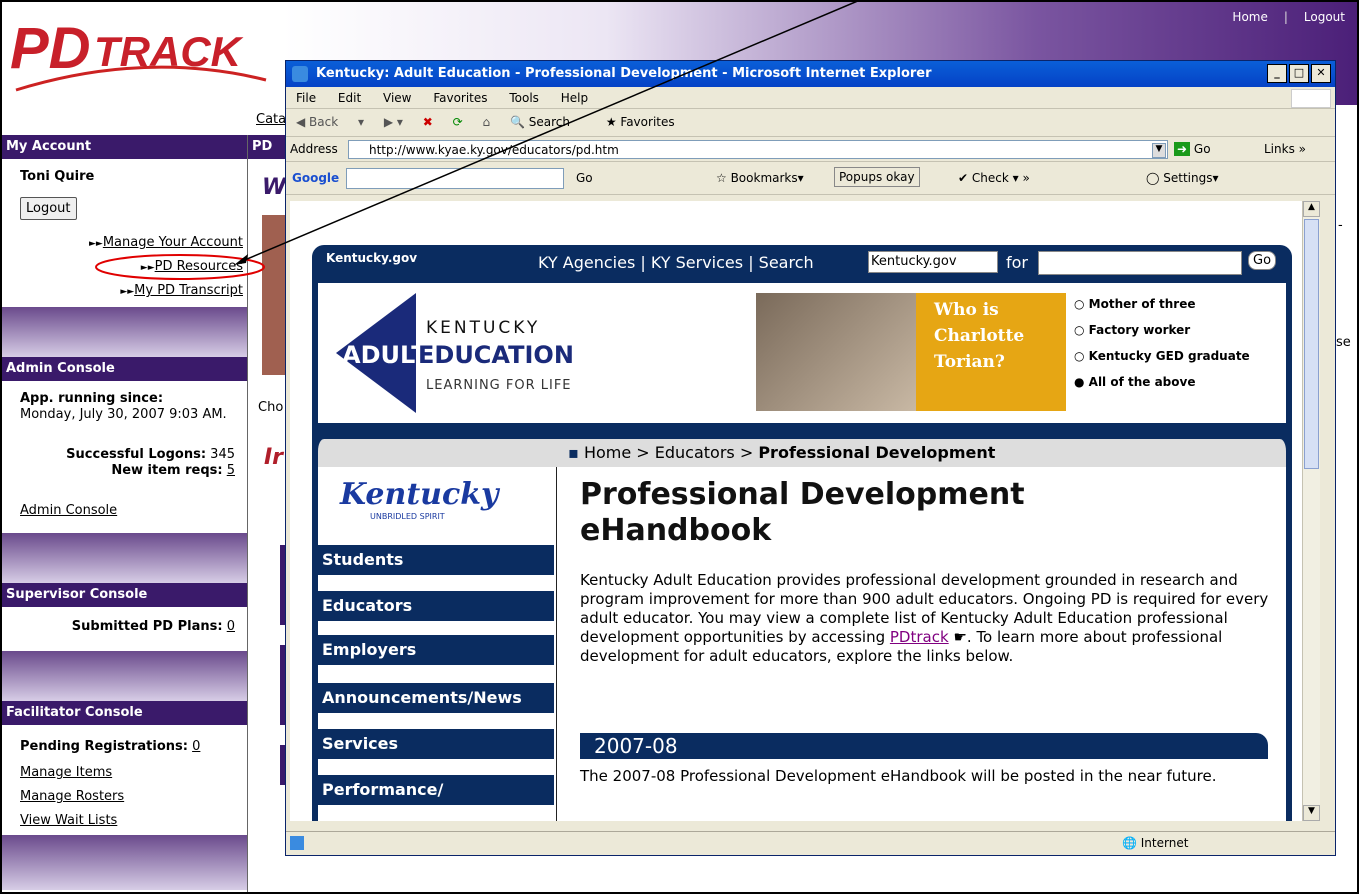 Image resolution: width=1359 pixels, height=894 pixels. What do you see at coordinates (1299, 73) in the screenshot?
I see `maximize-button: □` at bounding box center [1299, 73].